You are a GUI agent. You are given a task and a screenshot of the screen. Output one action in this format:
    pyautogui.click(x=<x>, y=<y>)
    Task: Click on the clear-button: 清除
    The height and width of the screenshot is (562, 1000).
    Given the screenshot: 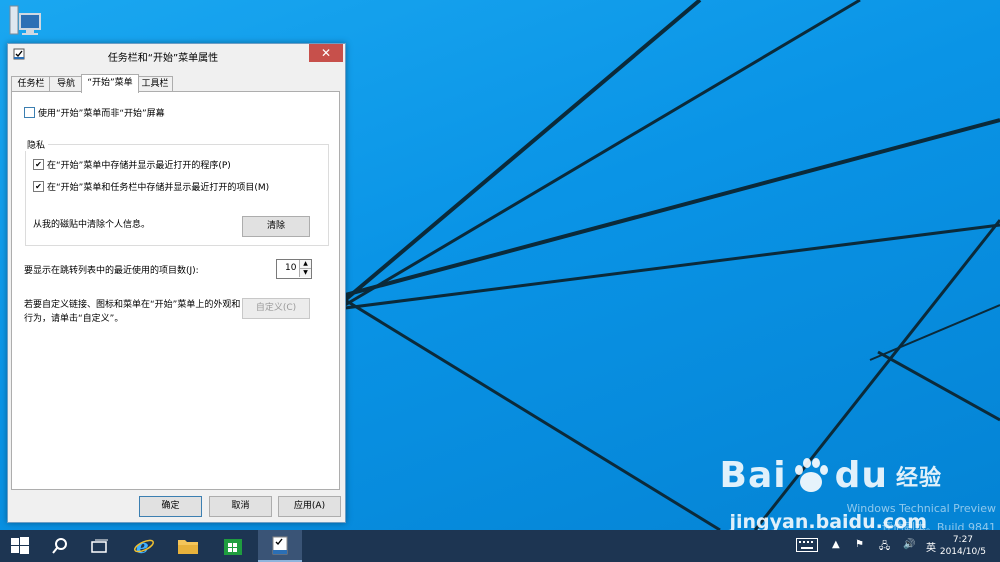 What is the action you would take?
    pyautogui.click(x=276, y=226)
    